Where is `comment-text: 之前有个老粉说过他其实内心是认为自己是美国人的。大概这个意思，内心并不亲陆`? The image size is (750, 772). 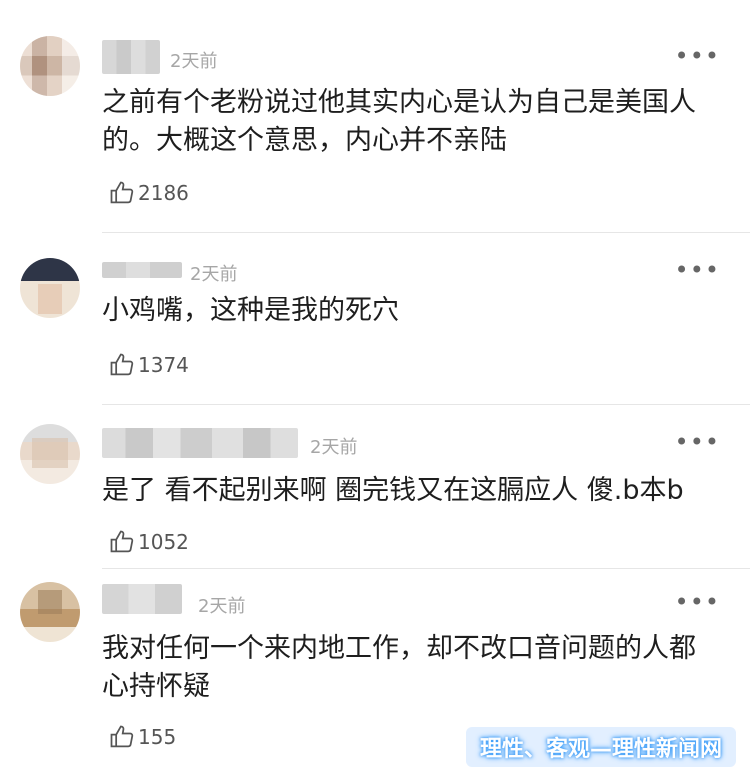 comment-text: 之前有个老粉说过他其实内心是认为自己是美国人的。大概这个意思，内心并不亲陆 is located at coordinates (399, 121).